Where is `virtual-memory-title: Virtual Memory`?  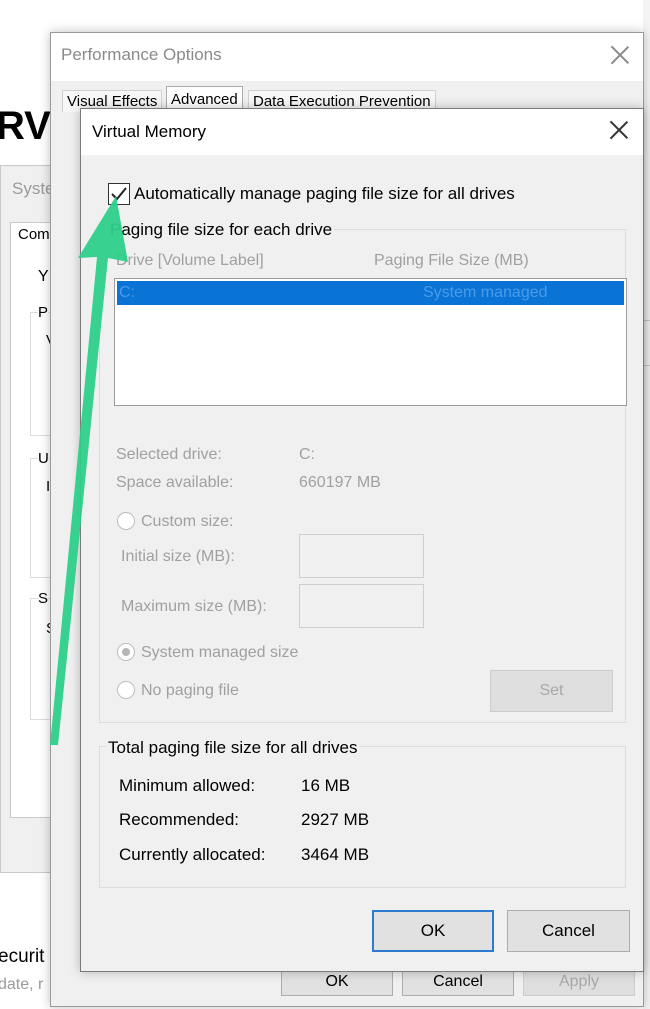 virtual-memory-title: Virtual Memory is located at coordinates (149, 131).